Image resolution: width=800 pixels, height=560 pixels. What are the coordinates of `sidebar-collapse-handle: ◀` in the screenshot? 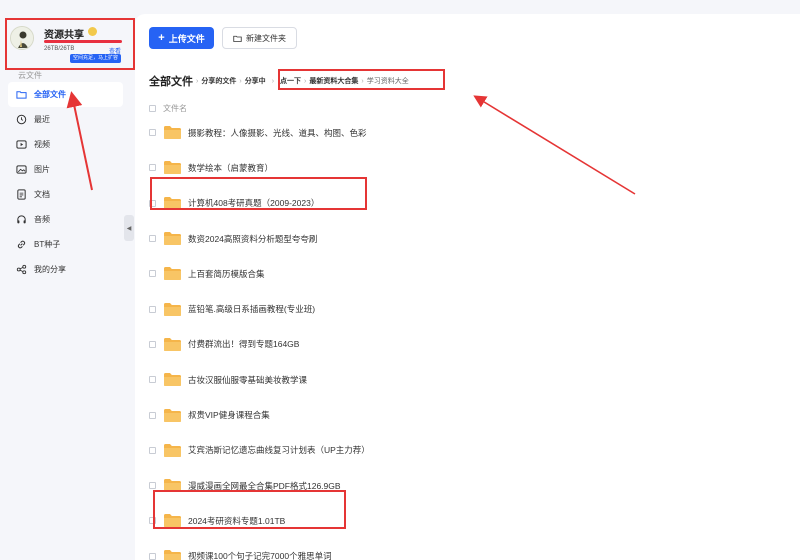 It's located at (129, 228).